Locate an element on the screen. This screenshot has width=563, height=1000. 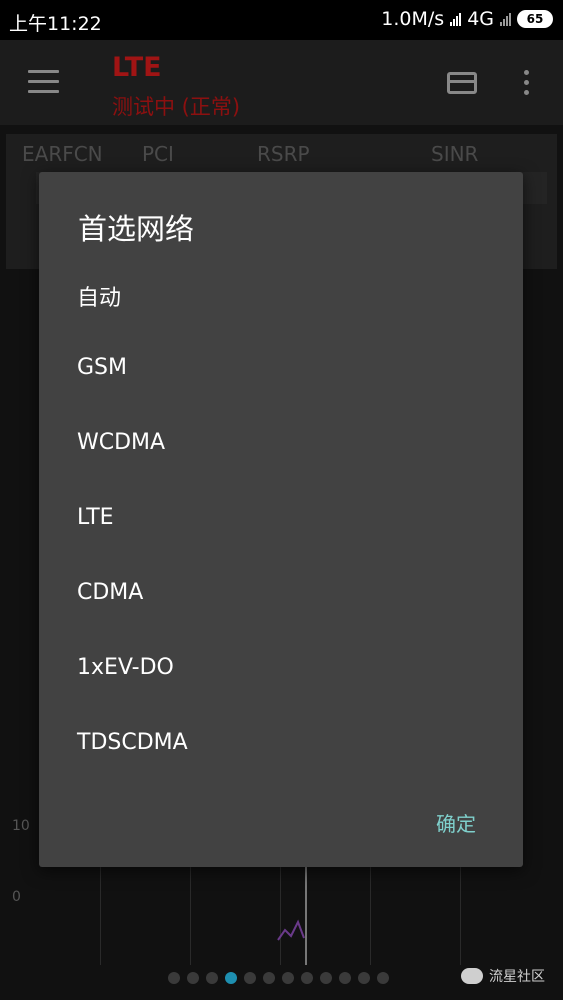
battery-icon: 65 is located at coordinates (535, 19).